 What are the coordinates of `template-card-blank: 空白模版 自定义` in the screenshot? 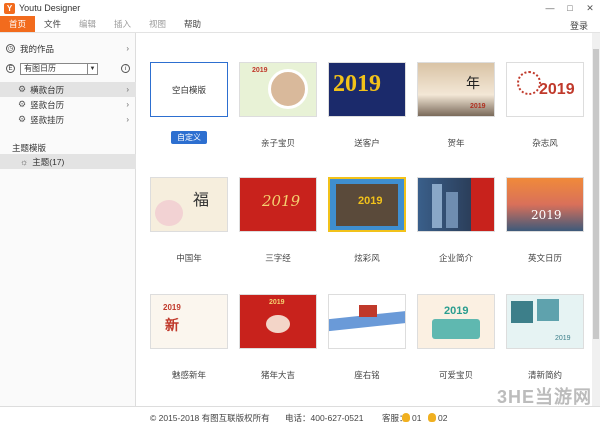 It's located at (189, 103).